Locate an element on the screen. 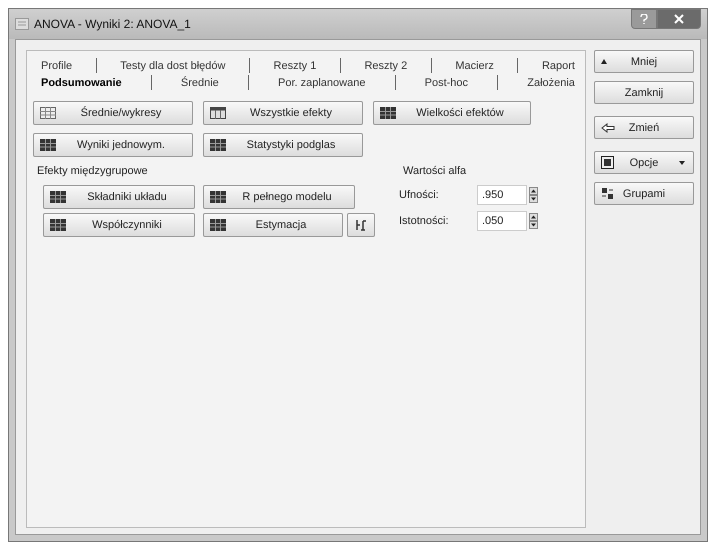 The image size is (708, 546). report-button: Wielkości efektów is located at coordinates (452, 113).